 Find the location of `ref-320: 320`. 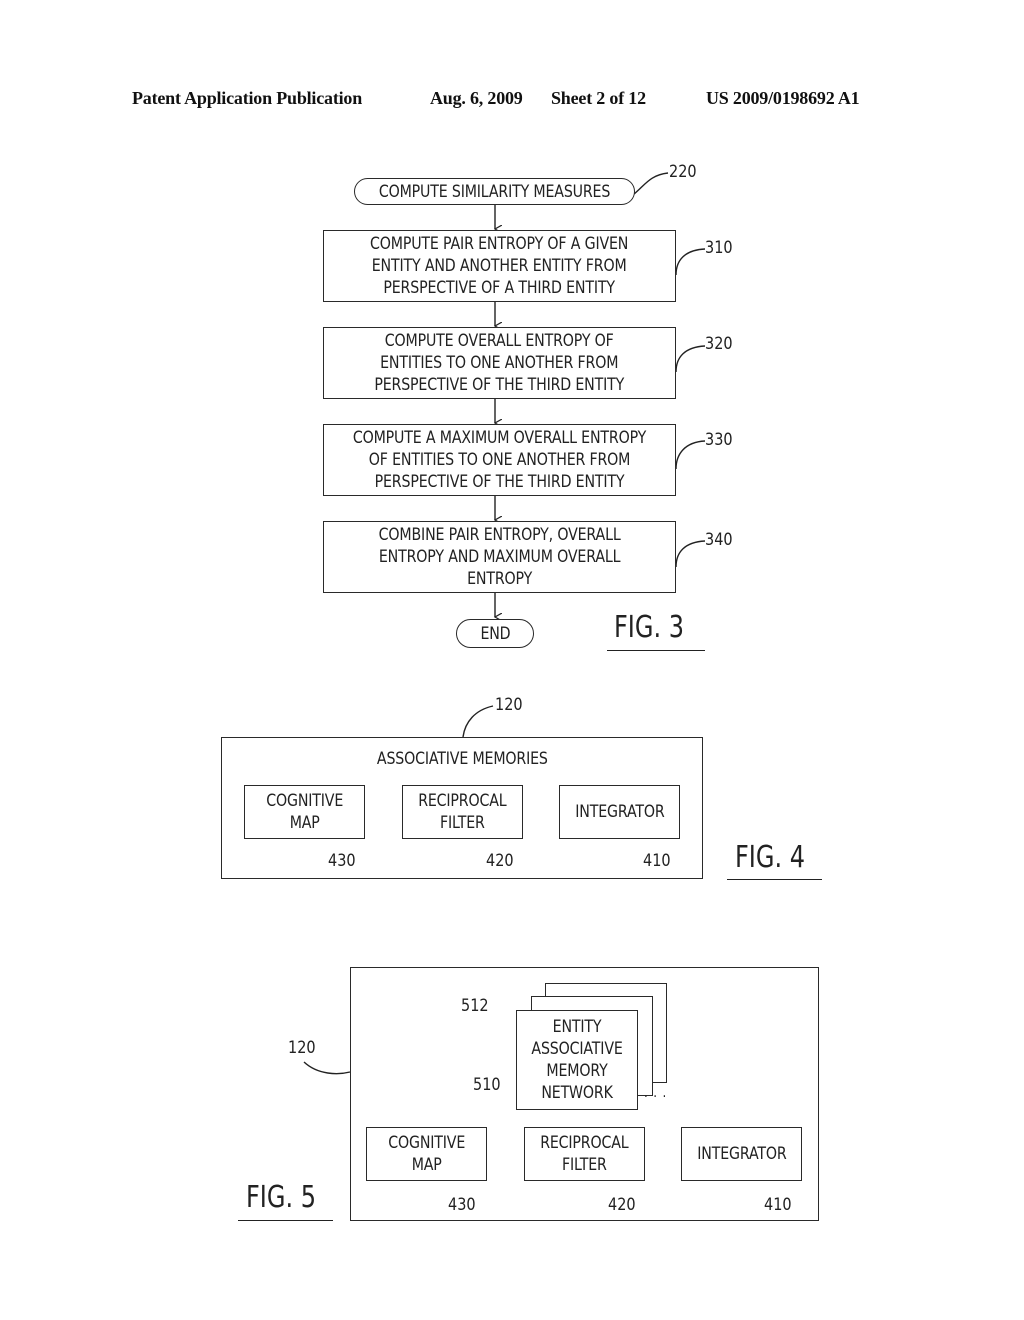

ref-320: 320 is located at coordinates (719, 344).